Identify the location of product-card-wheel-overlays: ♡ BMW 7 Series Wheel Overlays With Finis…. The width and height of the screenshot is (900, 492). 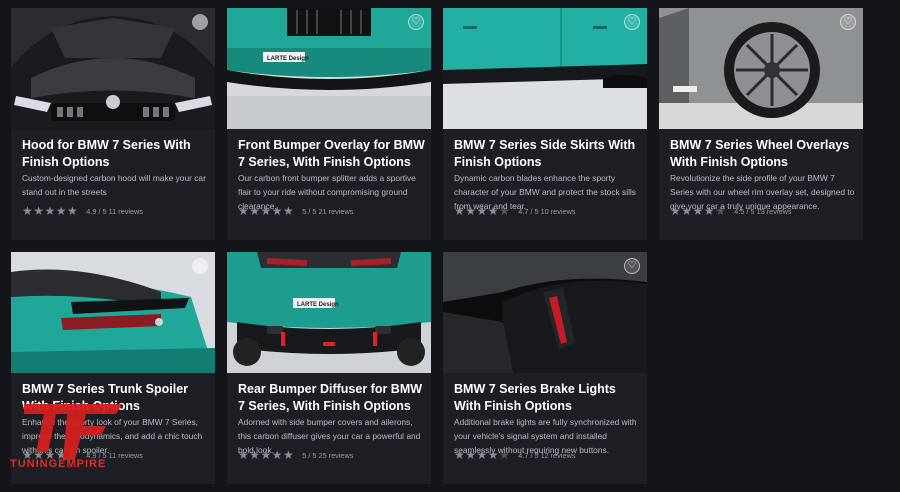
(761, 124).